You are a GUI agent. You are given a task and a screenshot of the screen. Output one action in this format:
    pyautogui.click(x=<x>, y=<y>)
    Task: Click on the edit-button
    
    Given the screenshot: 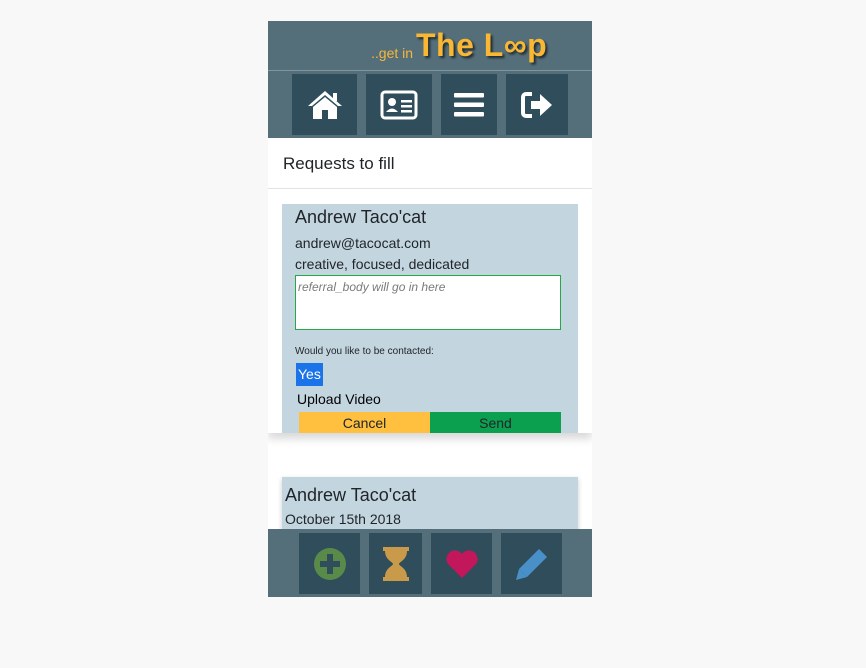 What is the action you would take?
    pyautogui.click(x=531, y=563)
    